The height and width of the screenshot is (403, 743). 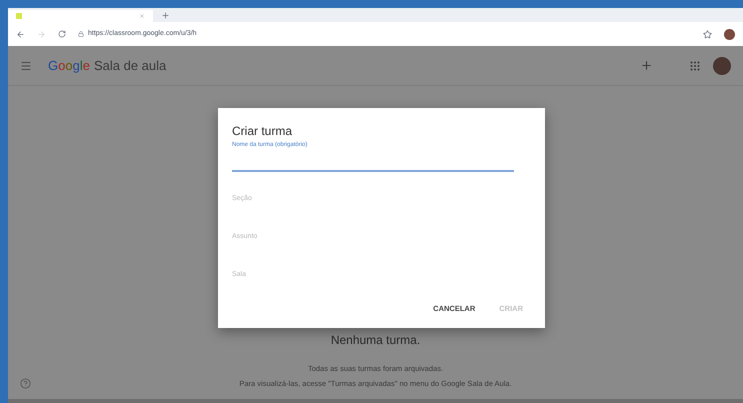 I want to click on menu-icon, so click(x=26, y=66).